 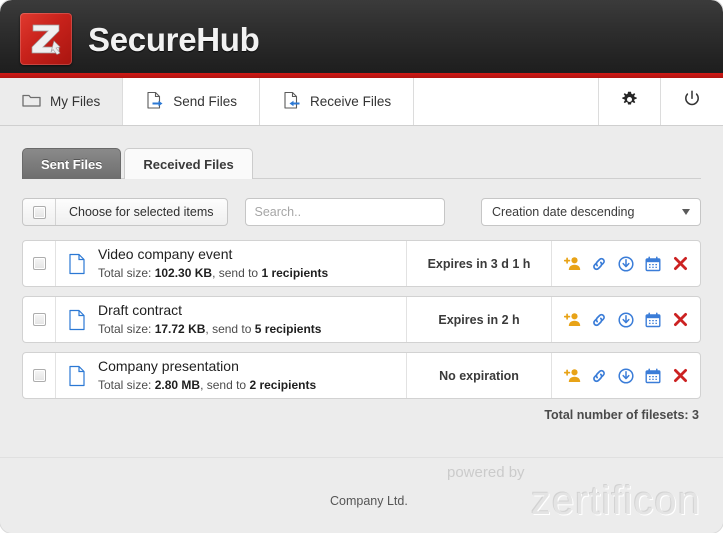 What do you see at coordinates (180, 328) in the screenshot?
I see `file-size: 17.72 KB` at bounding box center [180, 328].